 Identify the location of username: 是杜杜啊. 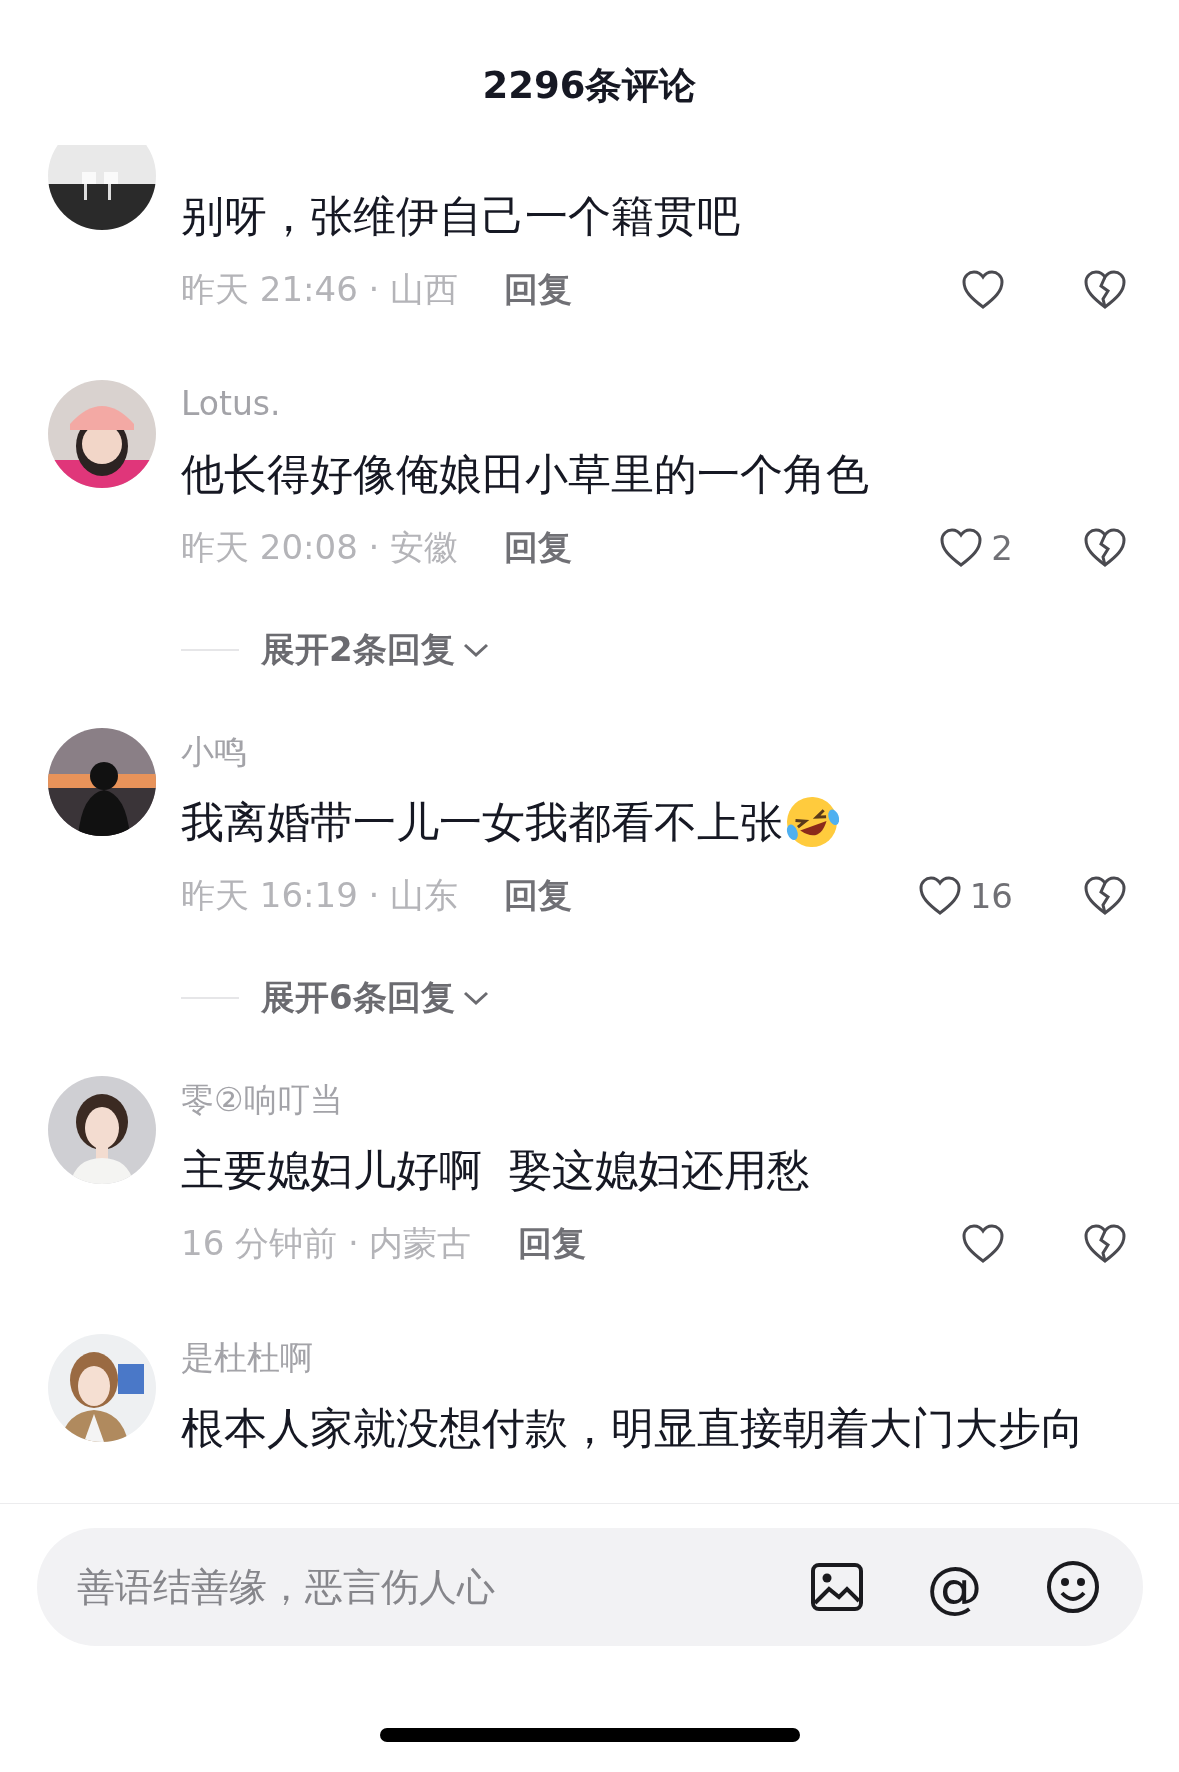
(247, 1358).